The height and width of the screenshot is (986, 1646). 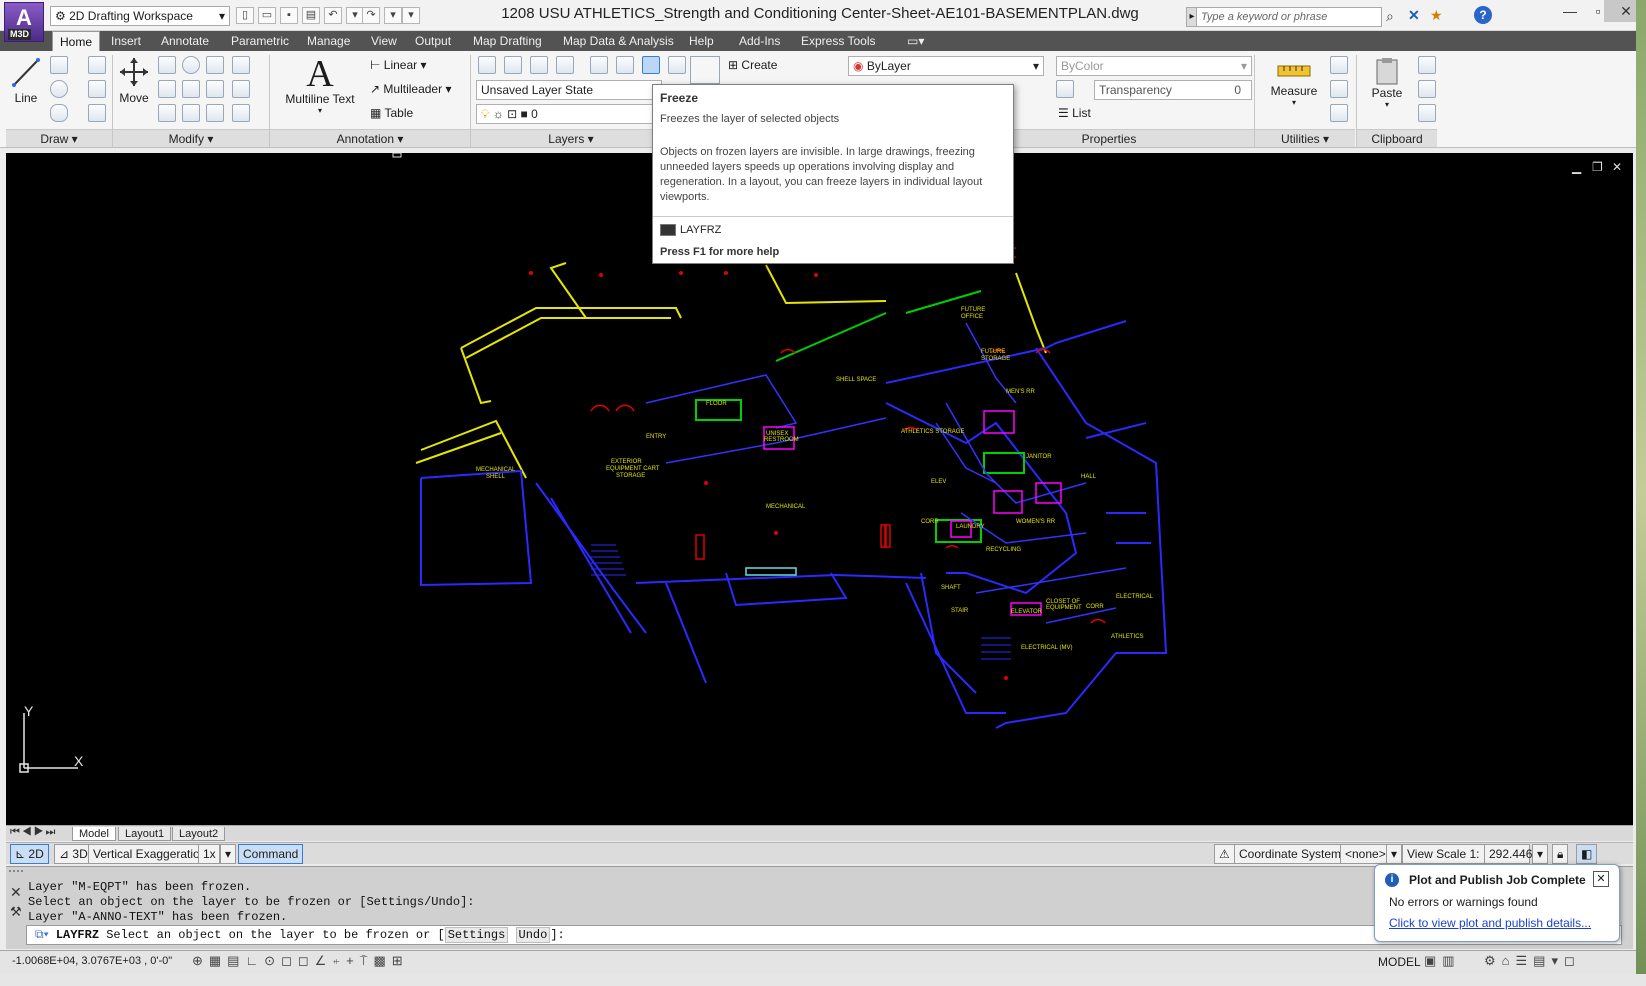 What do you see at coordinates (1427, 113) in the screenshot?
I see `match-properties-icon` at bounding box center [1427, 113].